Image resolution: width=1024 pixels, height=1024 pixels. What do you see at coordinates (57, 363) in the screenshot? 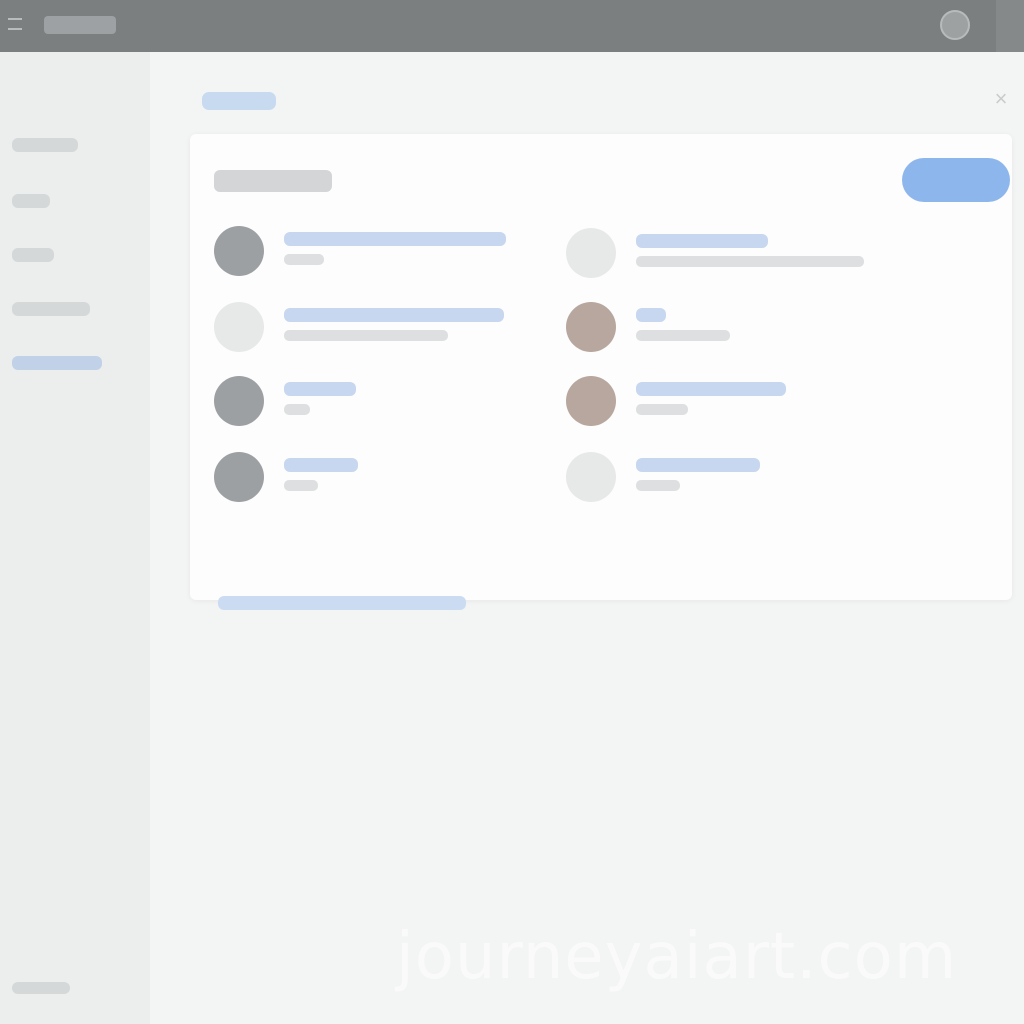
I see `sidebar-item-5-active` at bounding box center [57, 363].